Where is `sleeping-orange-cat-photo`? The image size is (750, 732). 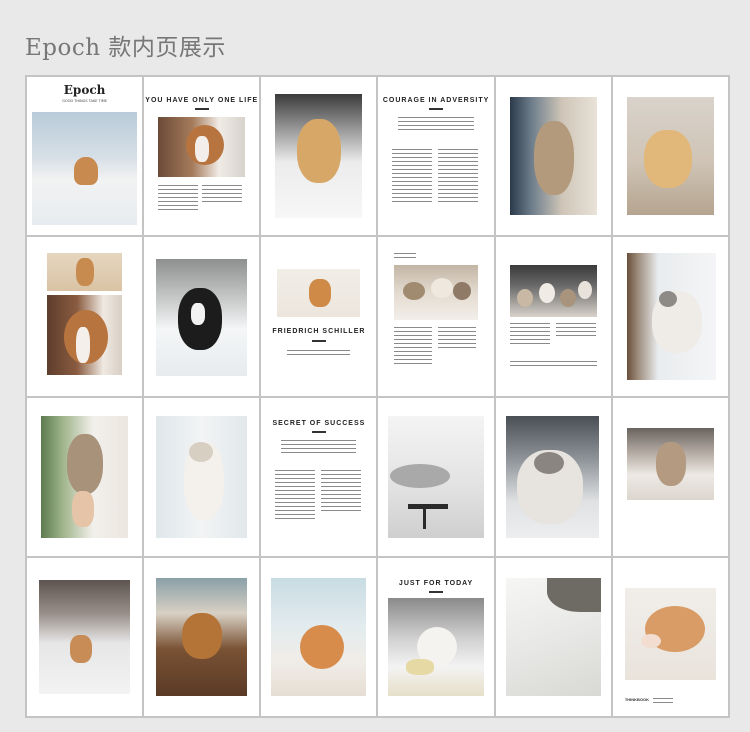
sleeping-orange-cat-photo is located at coordinates (670, 633).